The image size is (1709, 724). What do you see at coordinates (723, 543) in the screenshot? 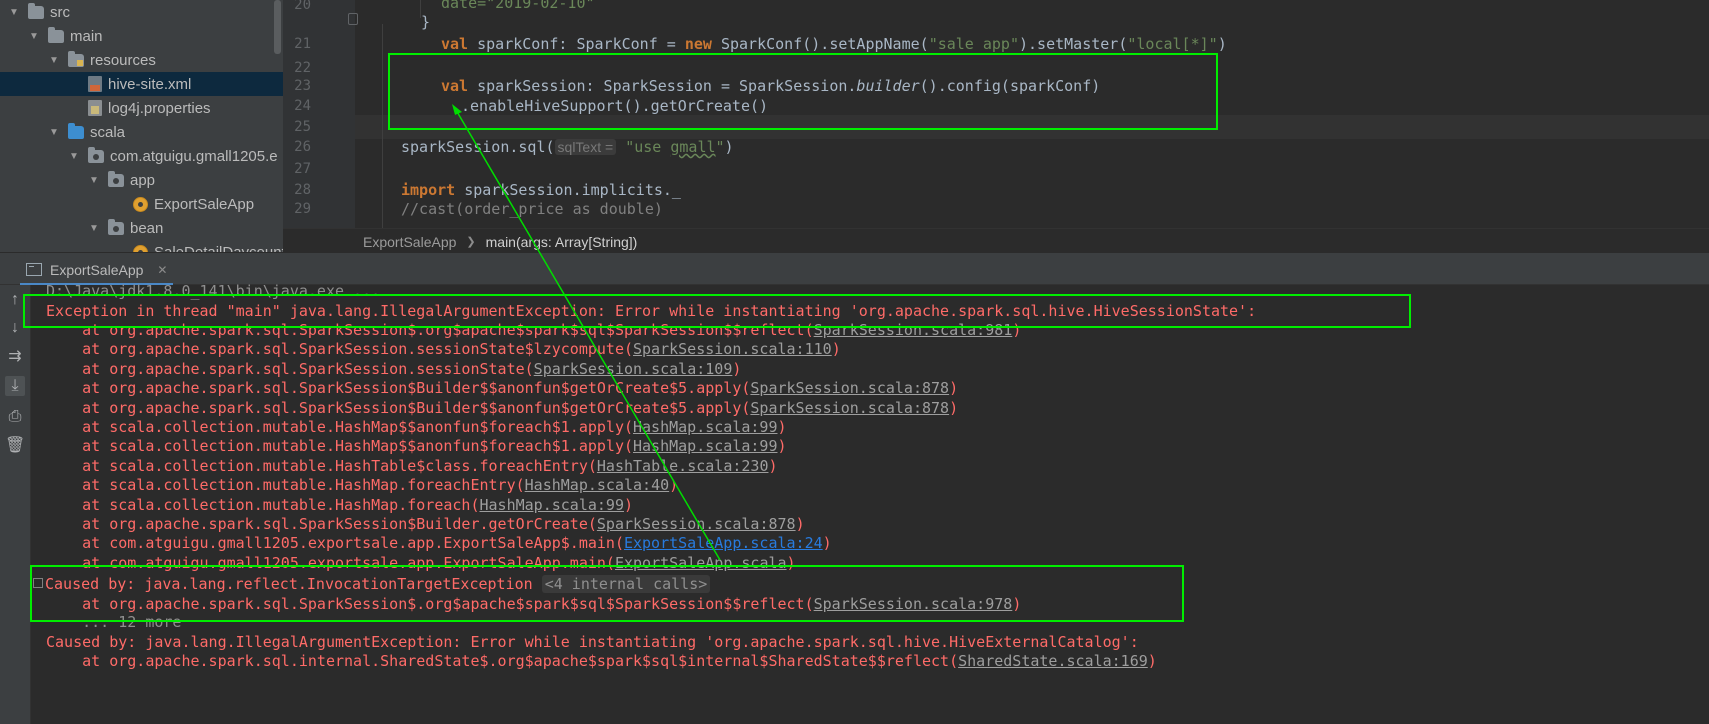
I see `source-link: ExportSaleApp.scala:24` at bounding box center [723, 543].